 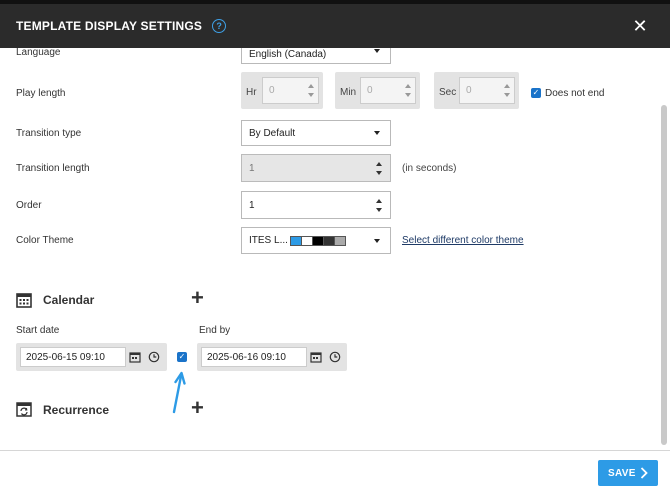 What do you see at coordinates (49, 133) in the screenshot?
I see `transition-type-label: Transition type` at bounding box center [49, 133].